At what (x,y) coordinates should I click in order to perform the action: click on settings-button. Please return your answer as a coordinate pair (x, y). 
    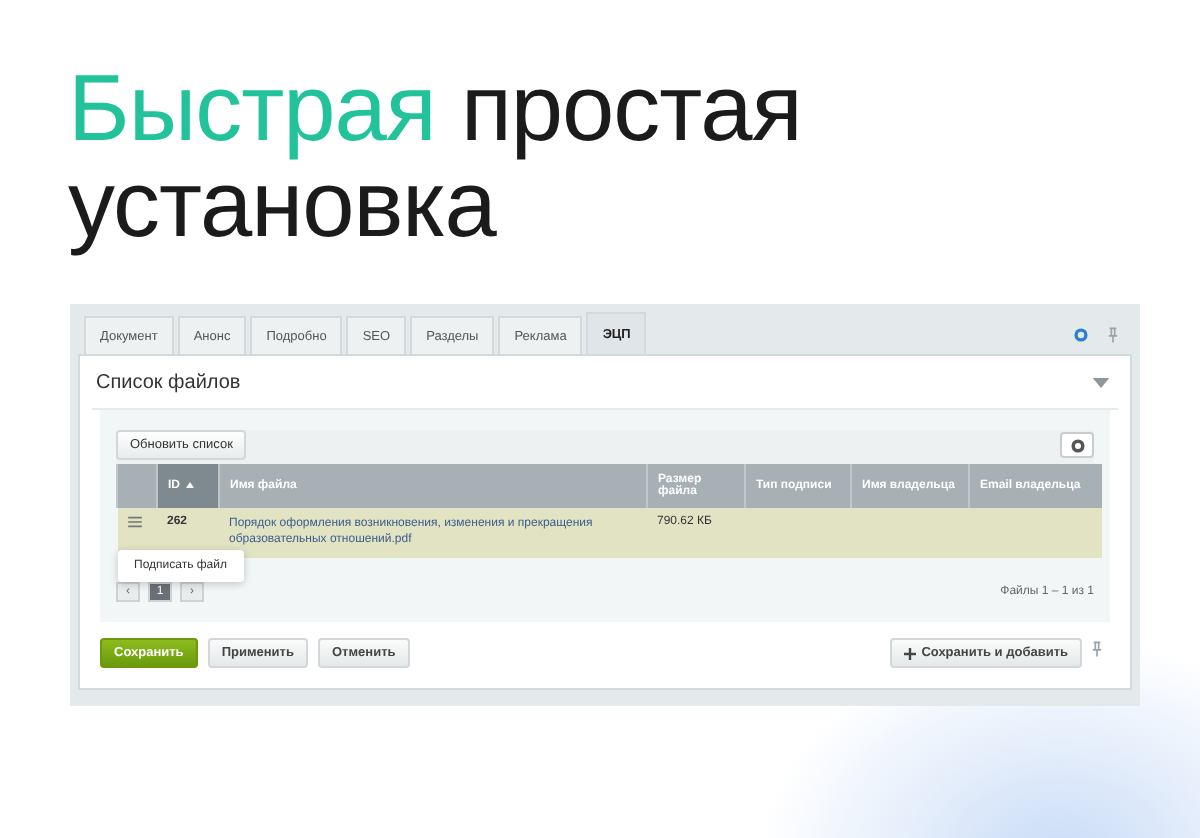
    Looking at the image, I should click on (1077, 445).